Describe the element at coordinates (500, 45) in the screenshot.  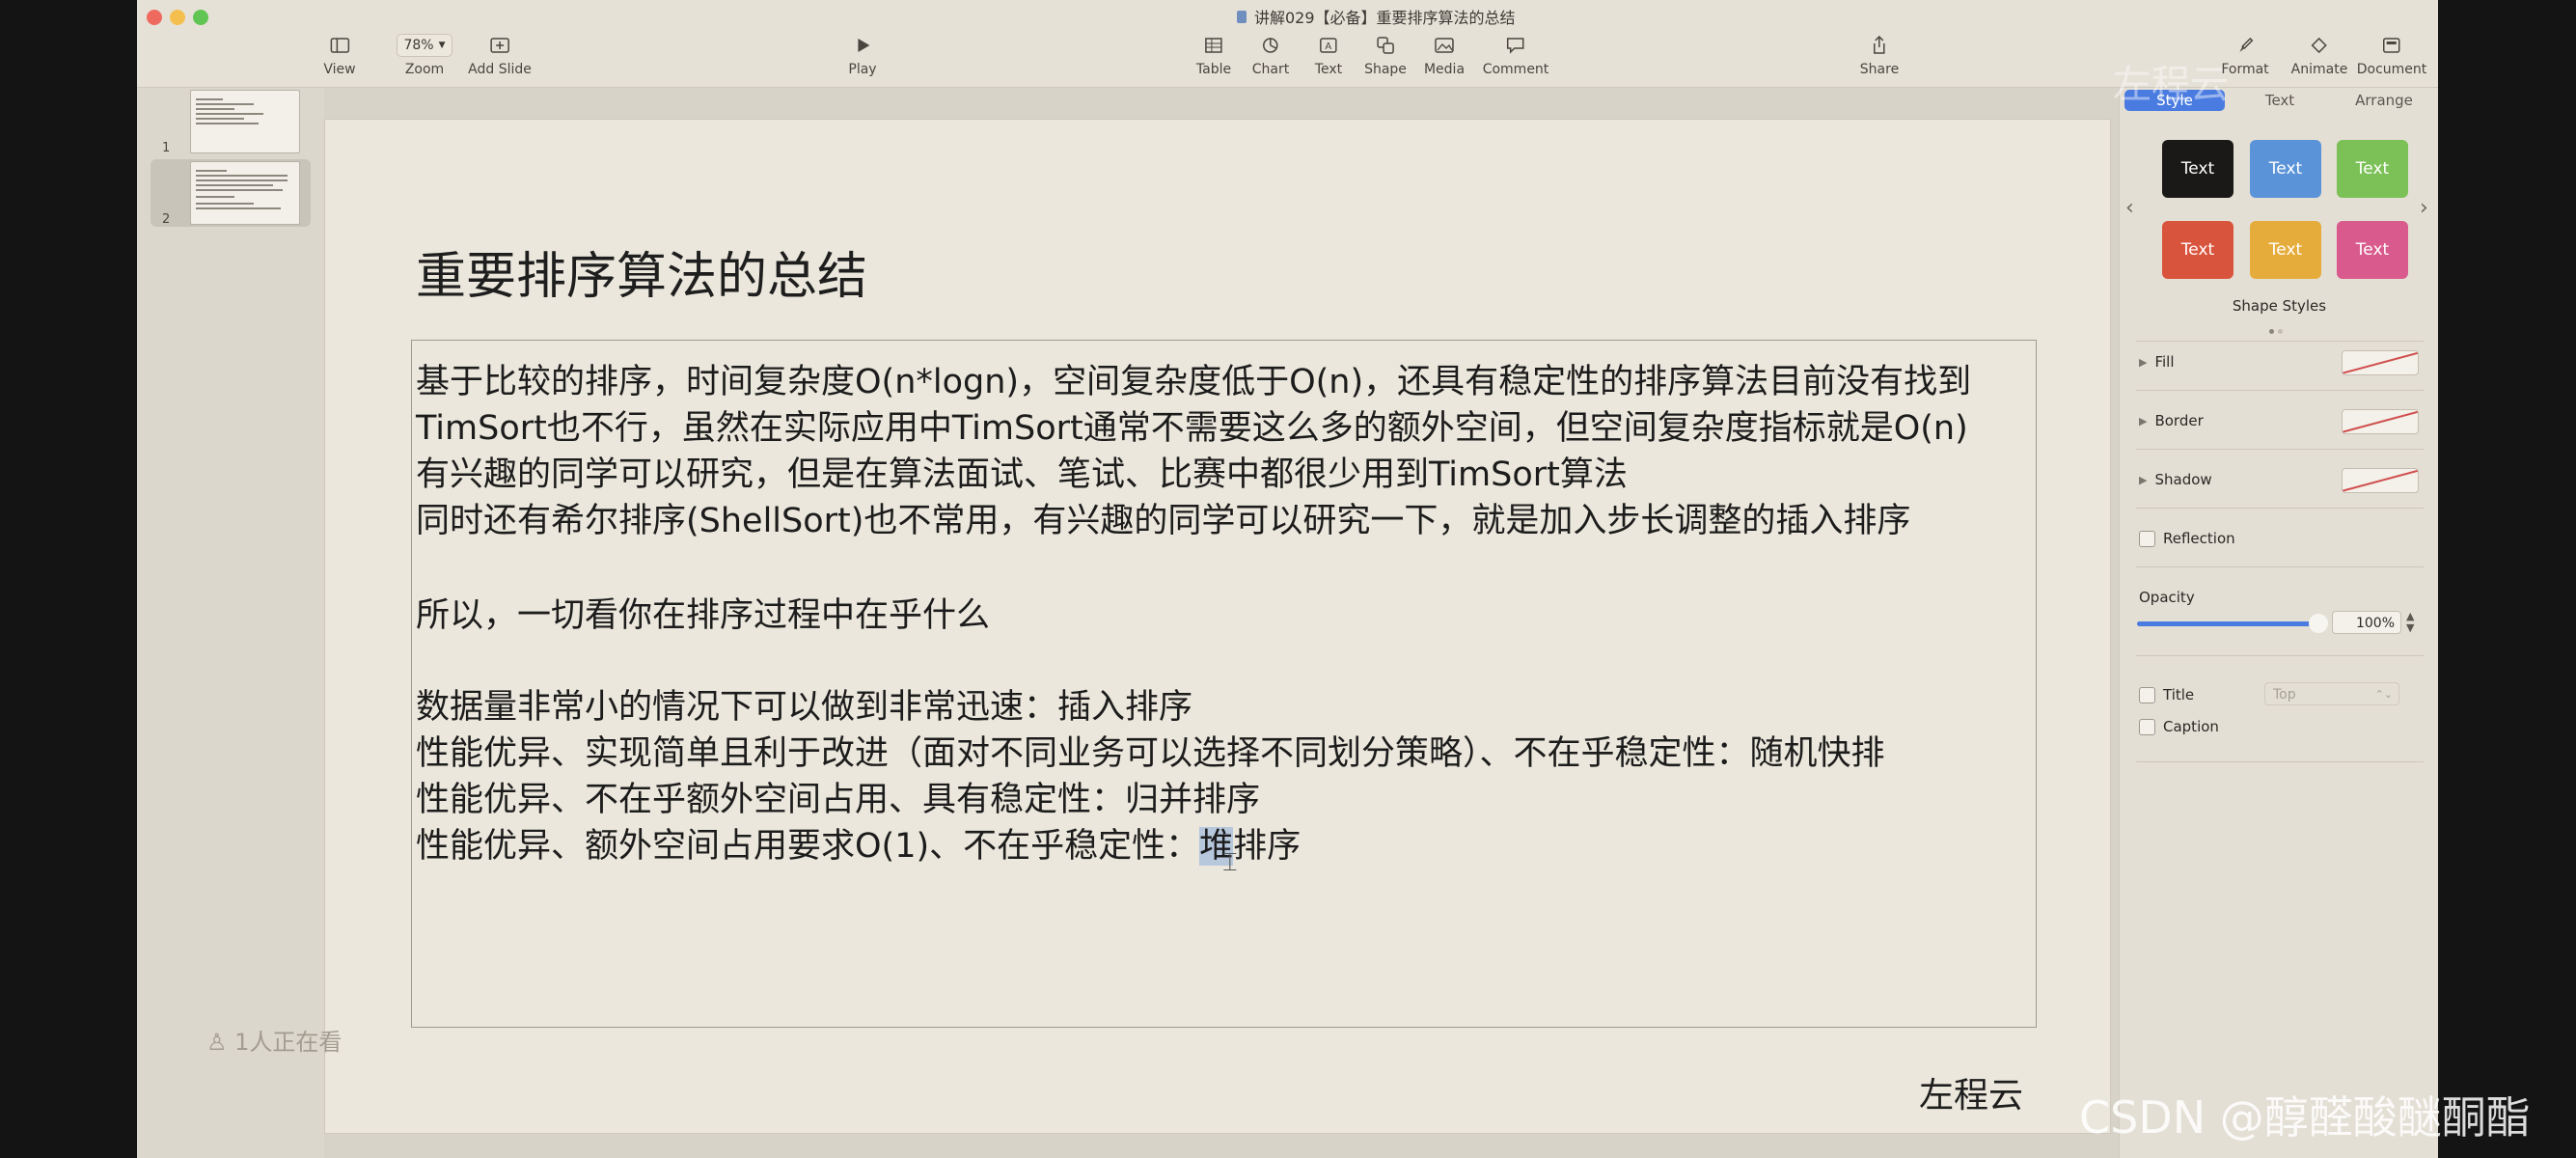
I see `add-slide-icon` at that location.